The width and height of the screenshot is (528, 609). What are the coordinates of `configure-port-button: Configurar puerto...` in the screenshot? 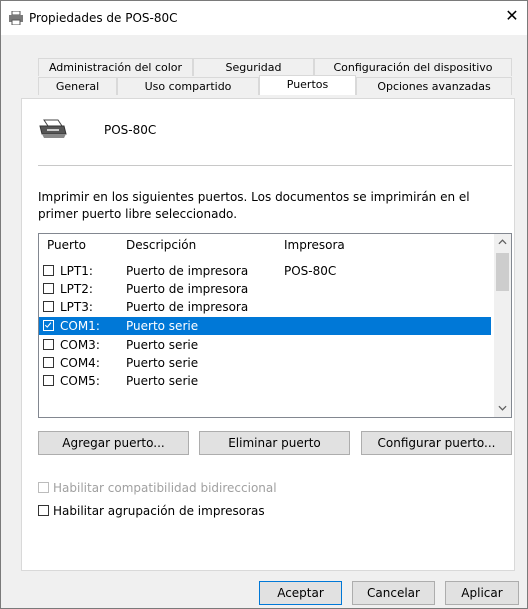 It's located at (436, 443).